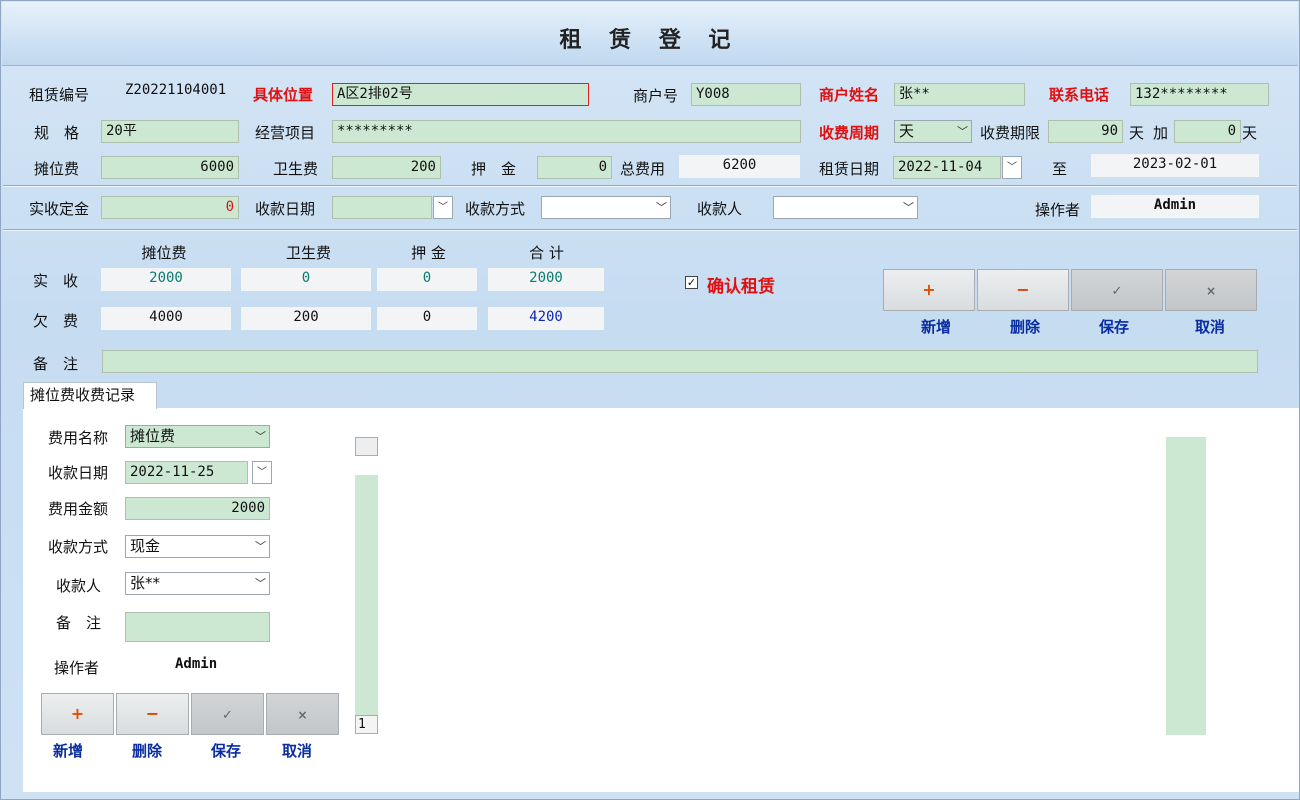  What do you see at coordinates (546, 318) in the screenshot?
I see `owed-total: 4200` at bounding box center [546, 318].